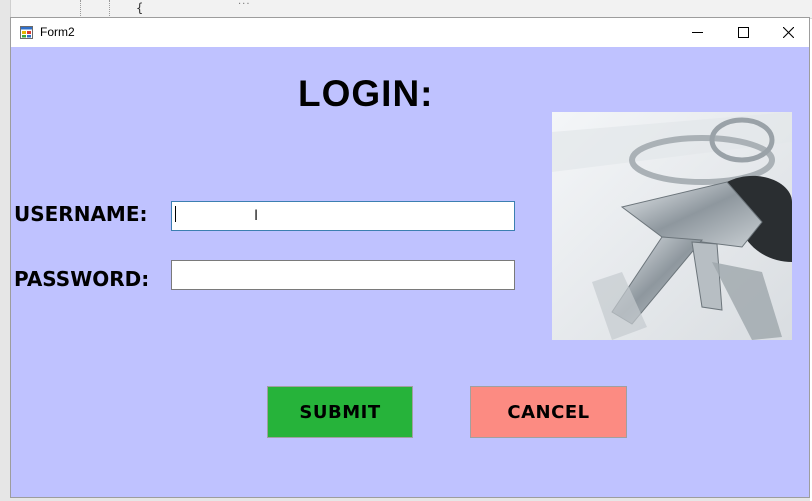 Image resolution: width=812 pixels, height=501 pixels. I want to click on minimize-icon, so click(697, 32).